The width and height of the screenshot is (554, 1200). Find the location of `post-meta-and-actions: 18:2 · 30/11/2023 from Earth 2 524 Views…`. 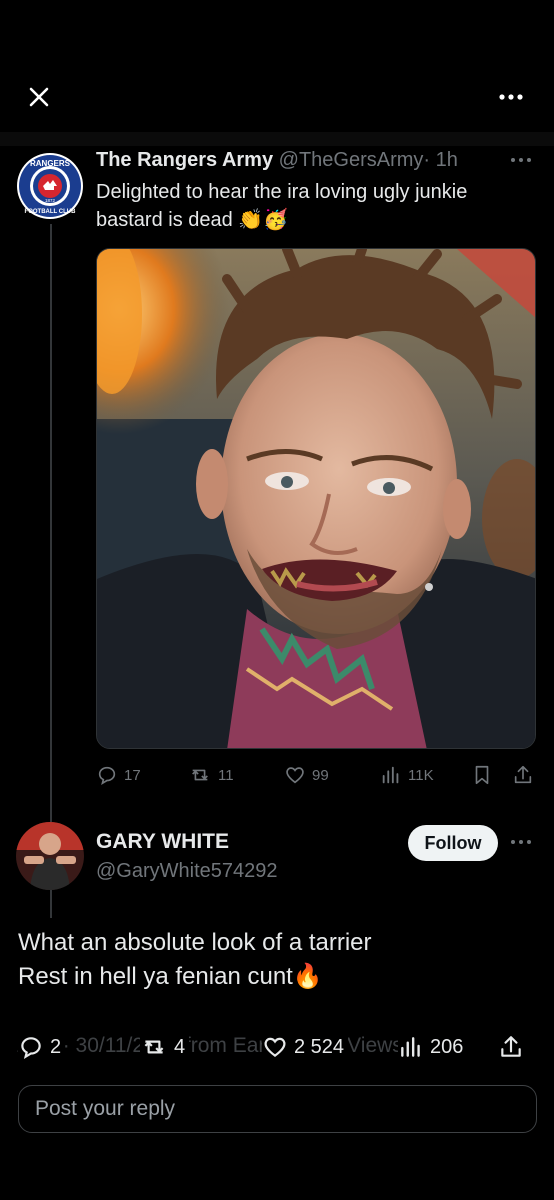

post-meta-and-actions: 18:2 · 30/11/2023 from Earth 2 524 Views… is located at coordinates (278, 1047).